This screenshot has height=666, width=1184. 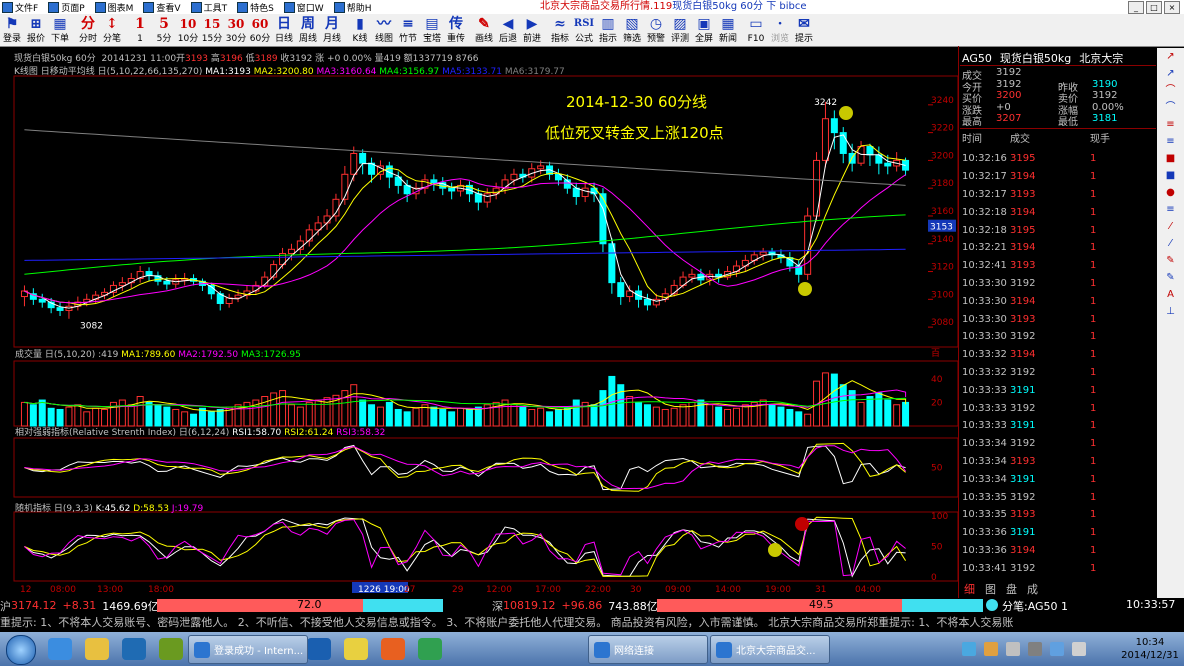 What do you see at coordinates (236, 30) in the screenshot?
I see `toolbar-button-9: 30 30分` at bounding box center [236, 30].